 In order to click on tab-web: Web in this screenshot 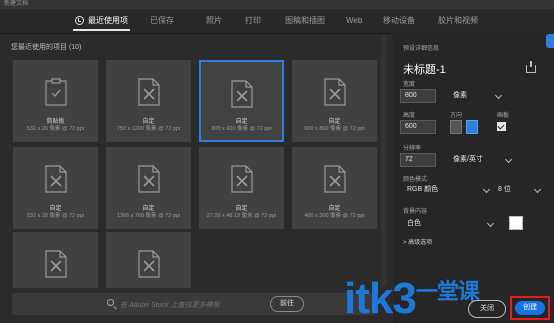, I will do `click(354, 21)`.